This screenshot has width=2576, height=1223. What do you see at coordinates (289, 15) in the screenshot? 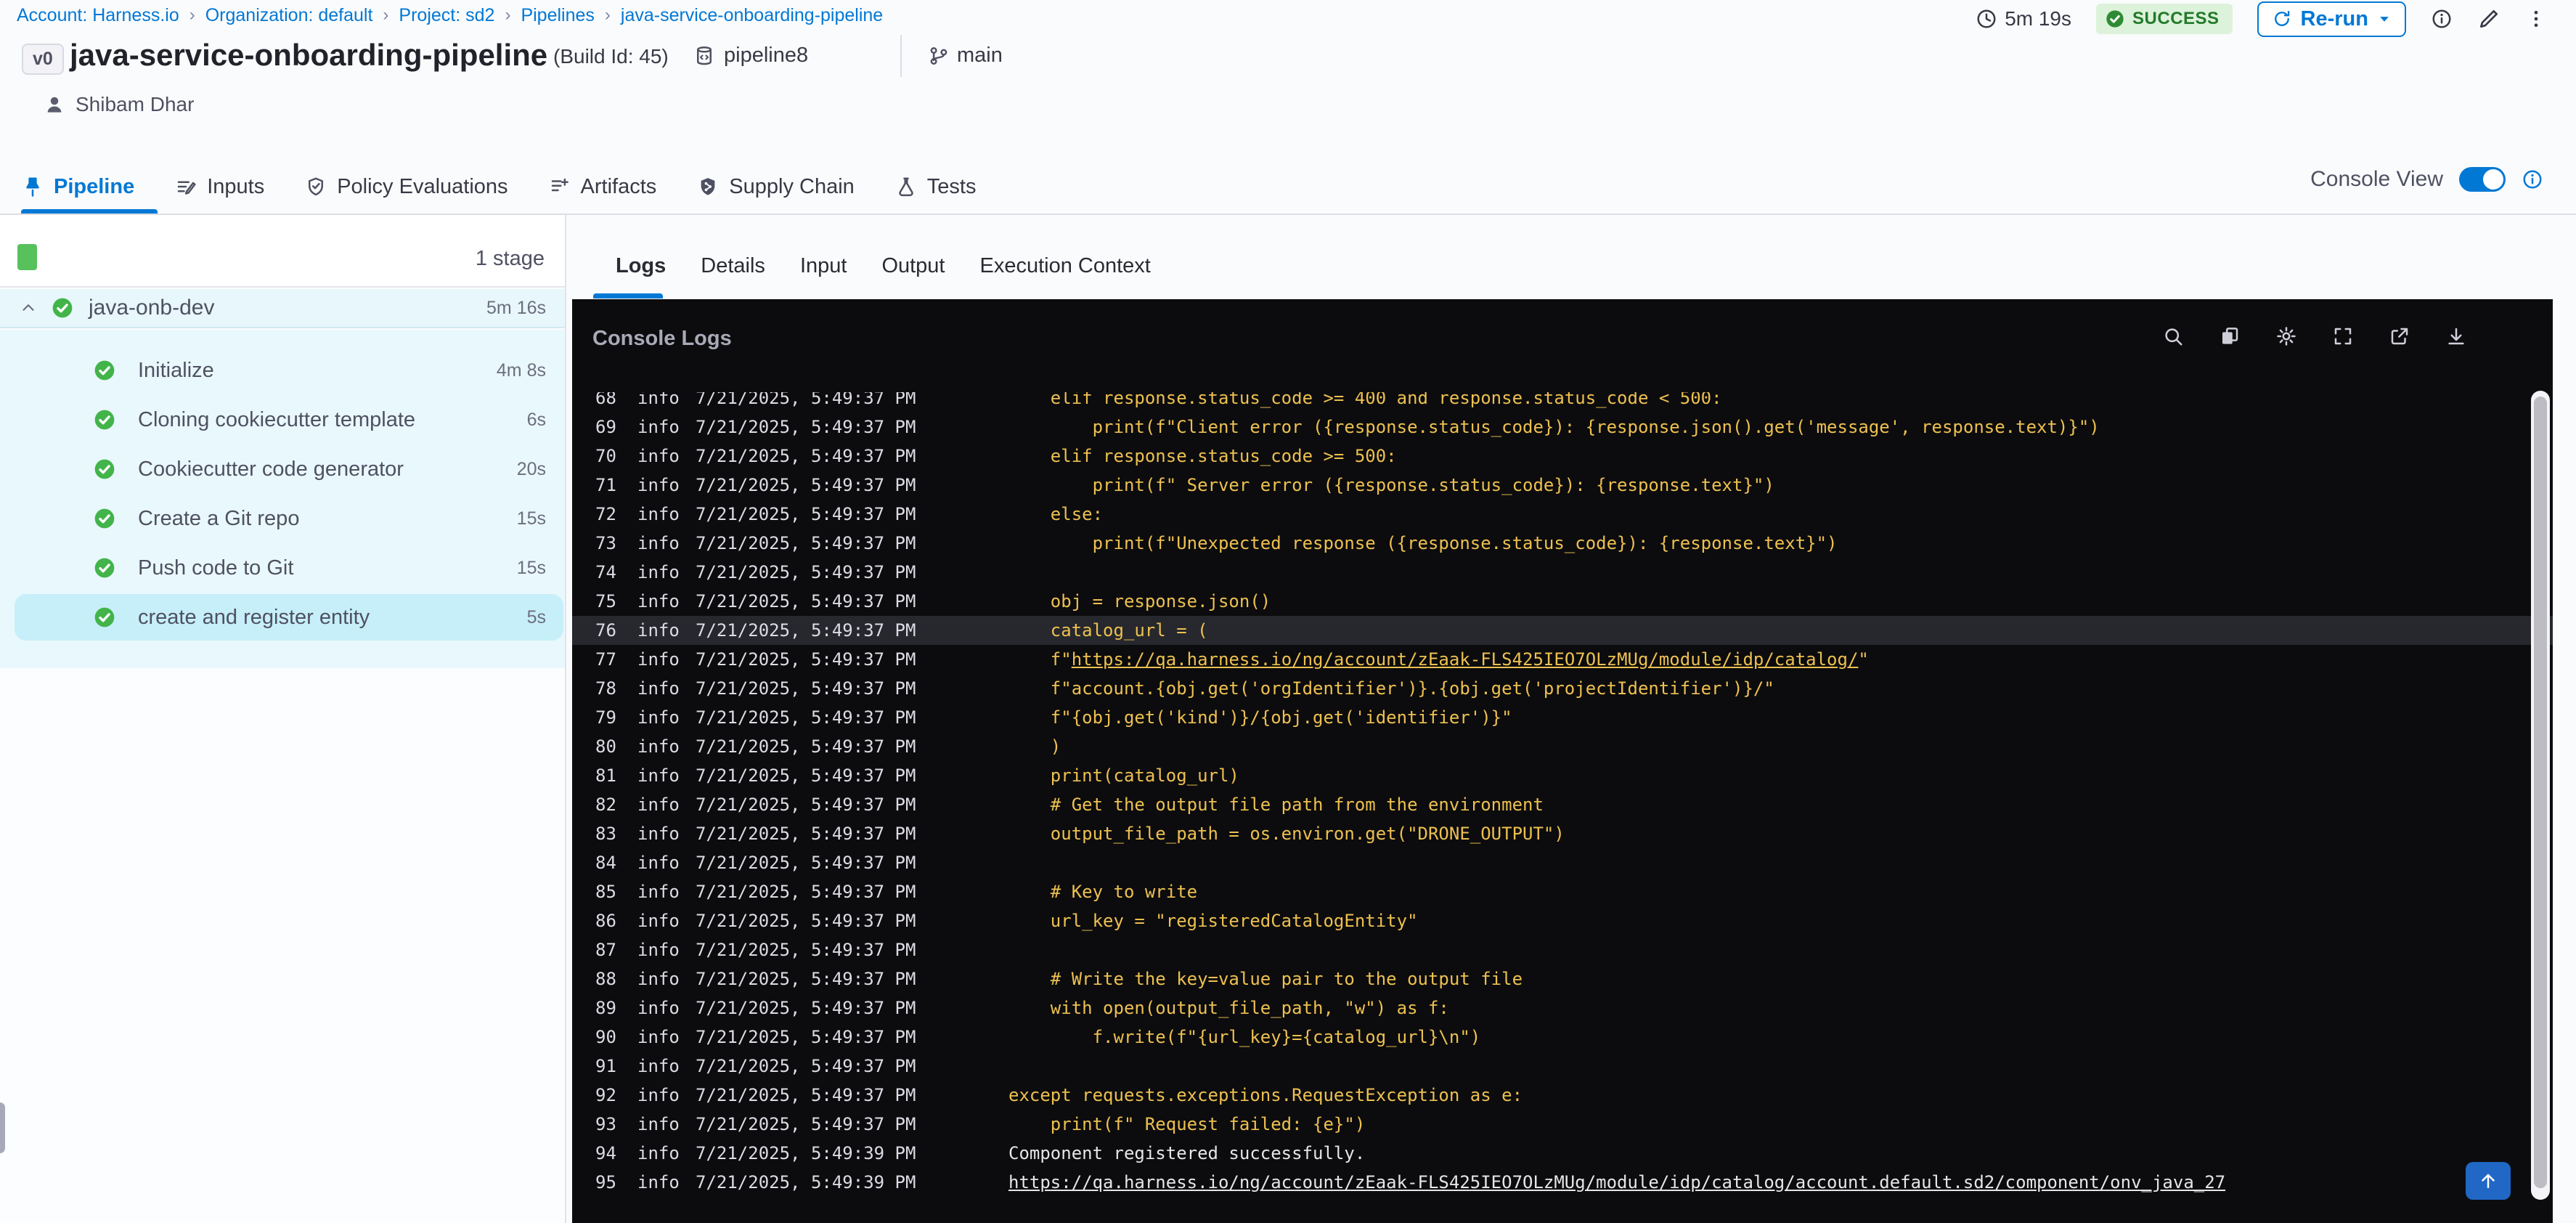
I see `breadcrumb-item: Organization: default` at bounding box center [289, 15].